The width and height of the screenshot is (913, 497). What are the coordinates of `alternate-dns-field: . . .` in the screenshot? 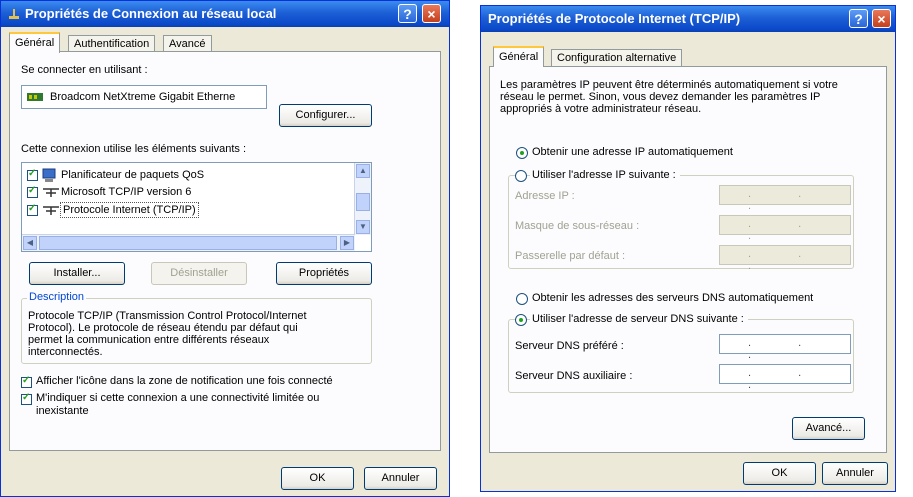 It's located at (785, 377).